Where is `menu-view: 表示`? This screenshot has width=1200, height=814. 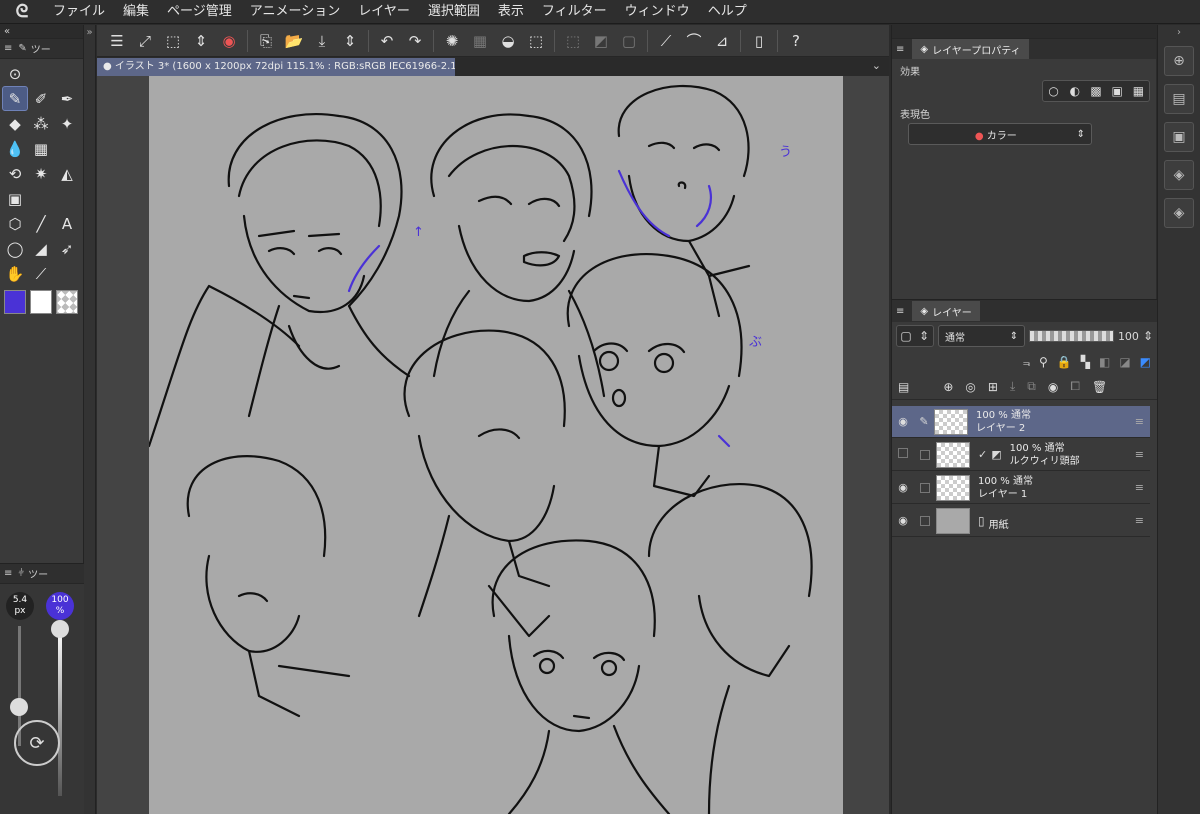 menu-view: 表示 is located at coordinates (511, 12).